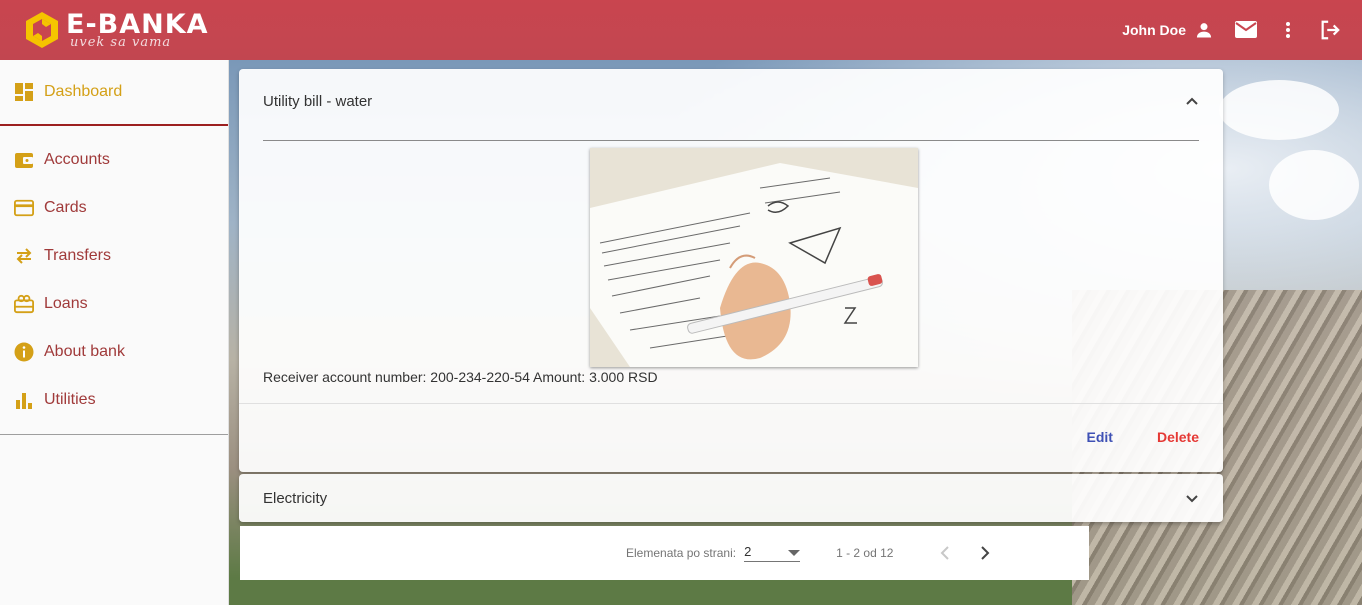 Image resolution: width=1362 pixels, height=605 pixels. I want to click on sidebar-item-accounts: Accounts, so click(114, 160).